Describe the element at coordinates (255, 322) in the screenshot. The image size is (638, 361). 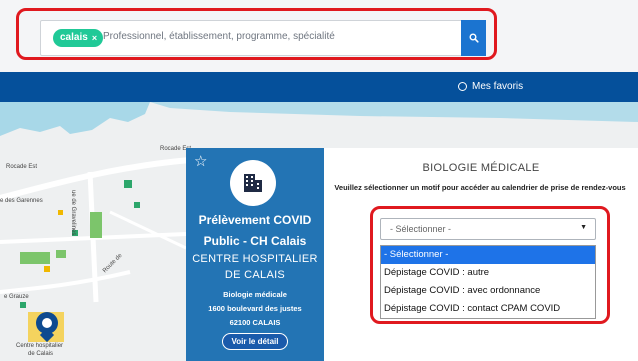
I see `card-city: 62100 CALAIS` at that location.